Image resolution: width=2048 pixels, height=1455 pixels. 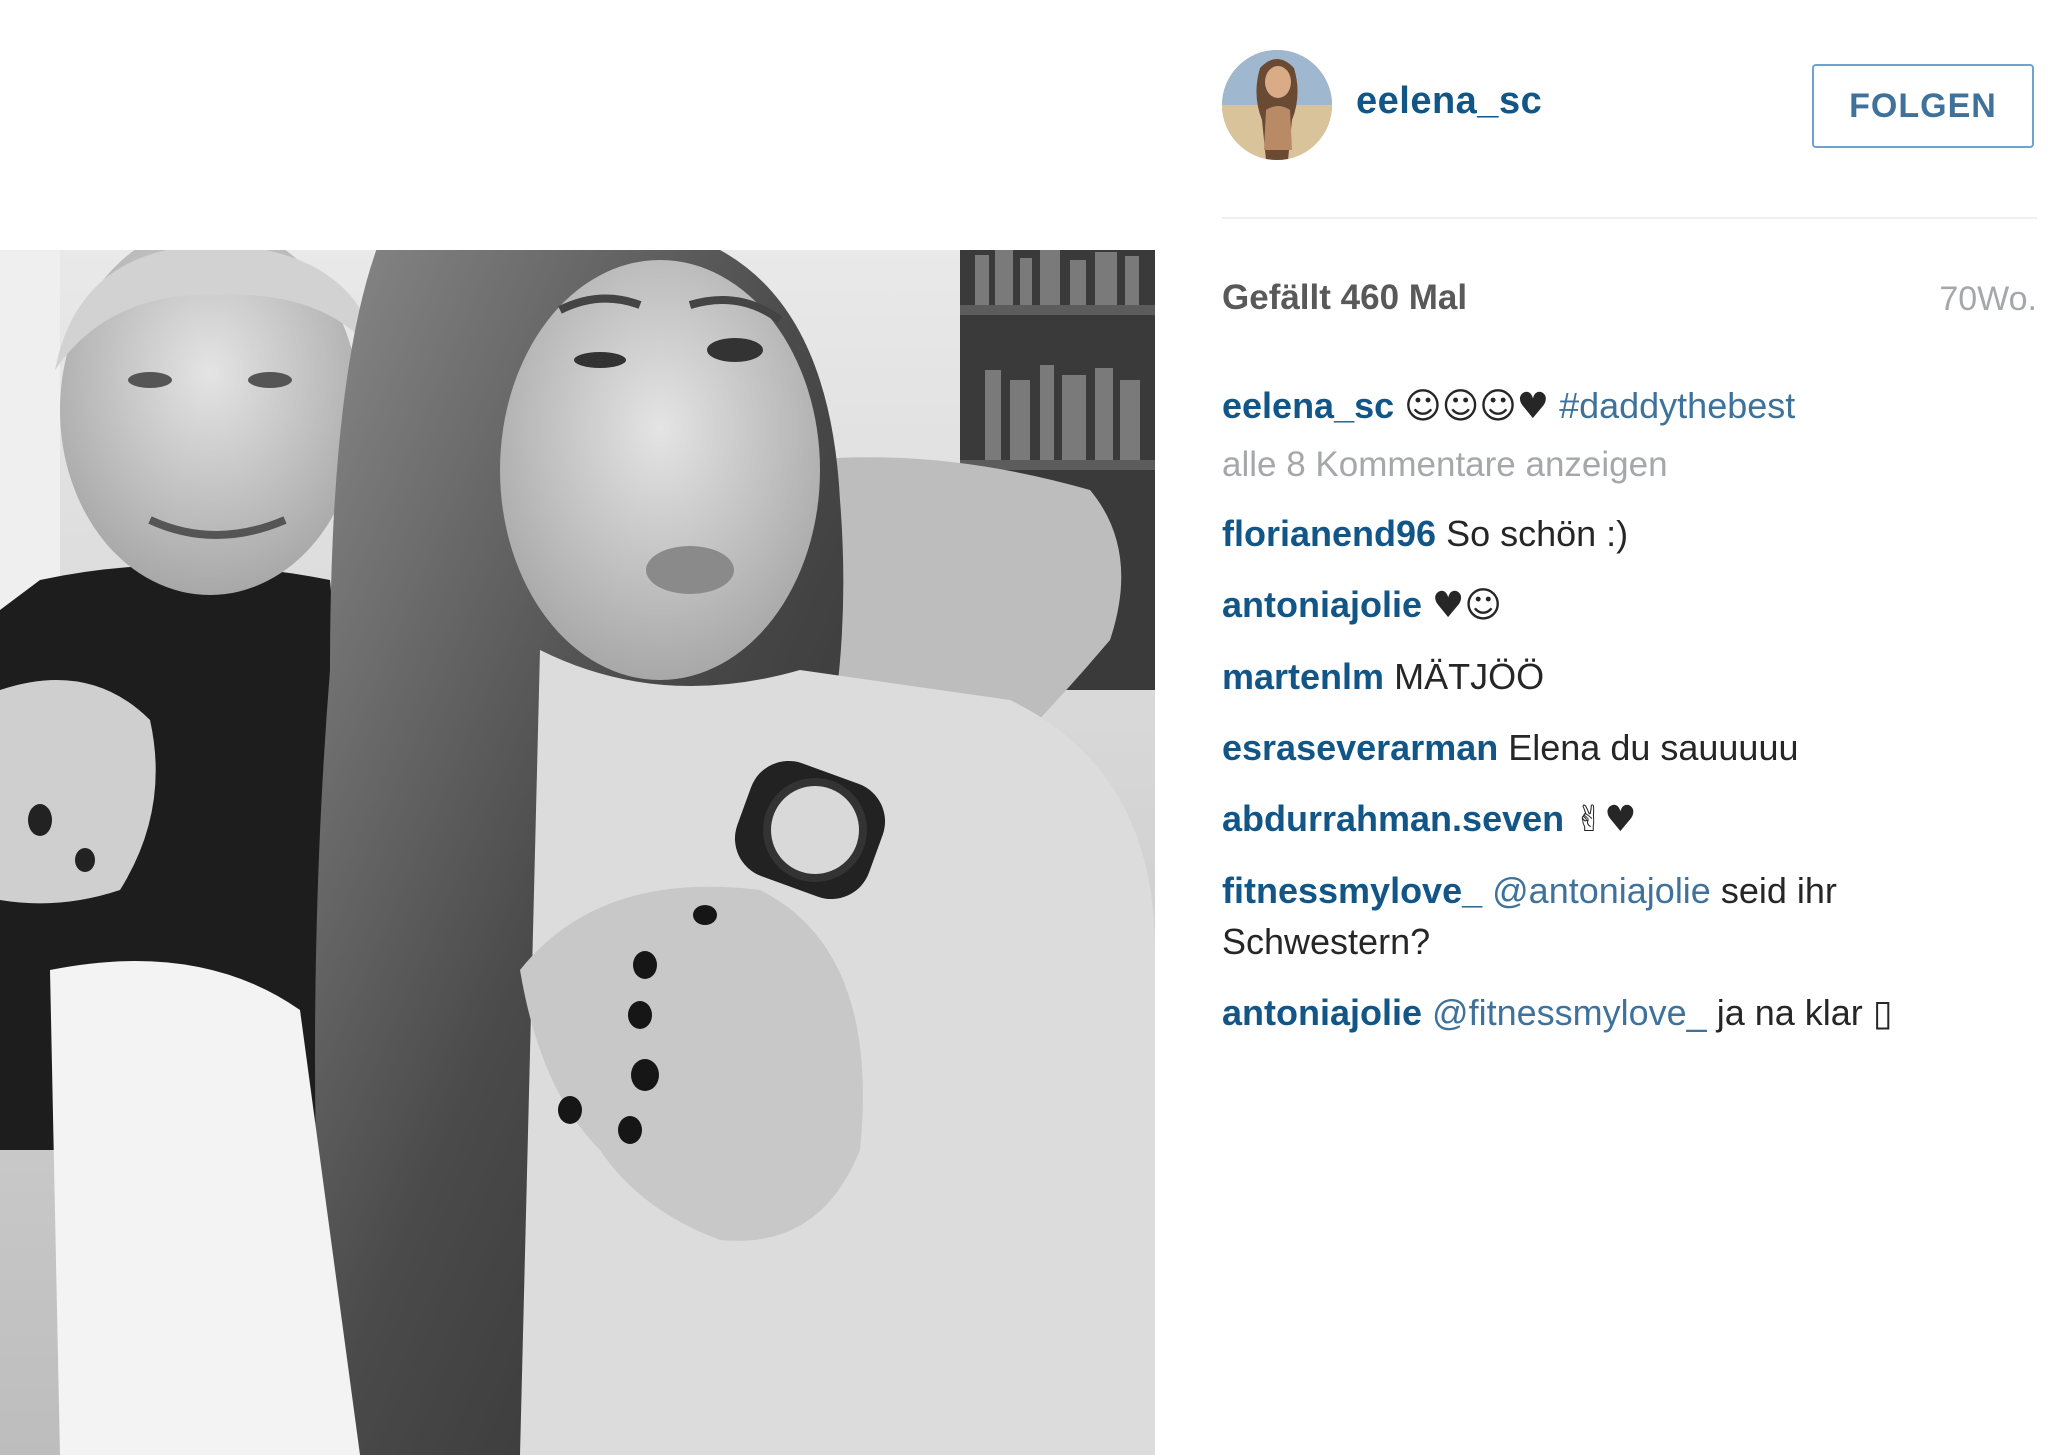 What do you see at coordinates (1988, 299) in the screenshot?
I see `post-age: 70Wo.` at bounding box center [1988, 299].